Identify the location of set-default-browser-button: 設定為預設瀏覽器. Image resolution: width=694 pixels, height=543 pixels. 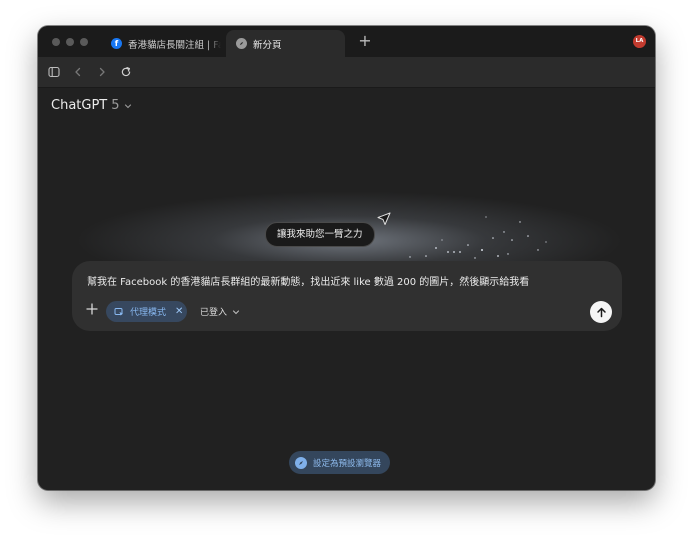
(339, 462).